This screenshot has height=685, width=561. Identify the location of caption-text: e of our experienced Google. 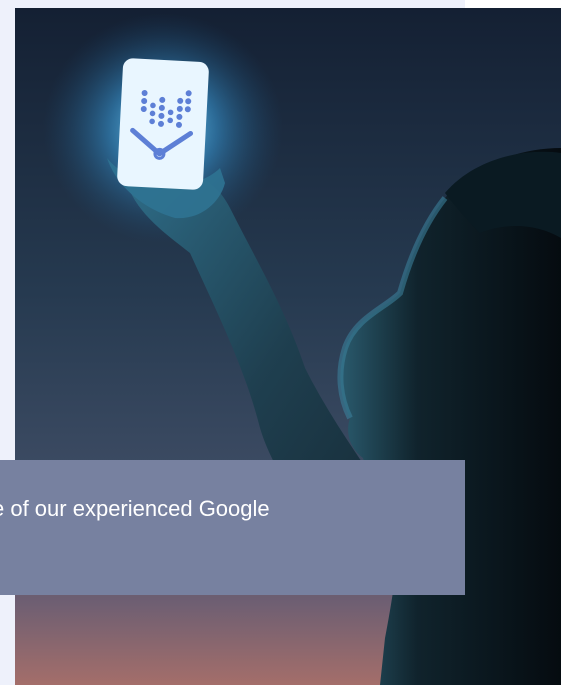
(232, 509).